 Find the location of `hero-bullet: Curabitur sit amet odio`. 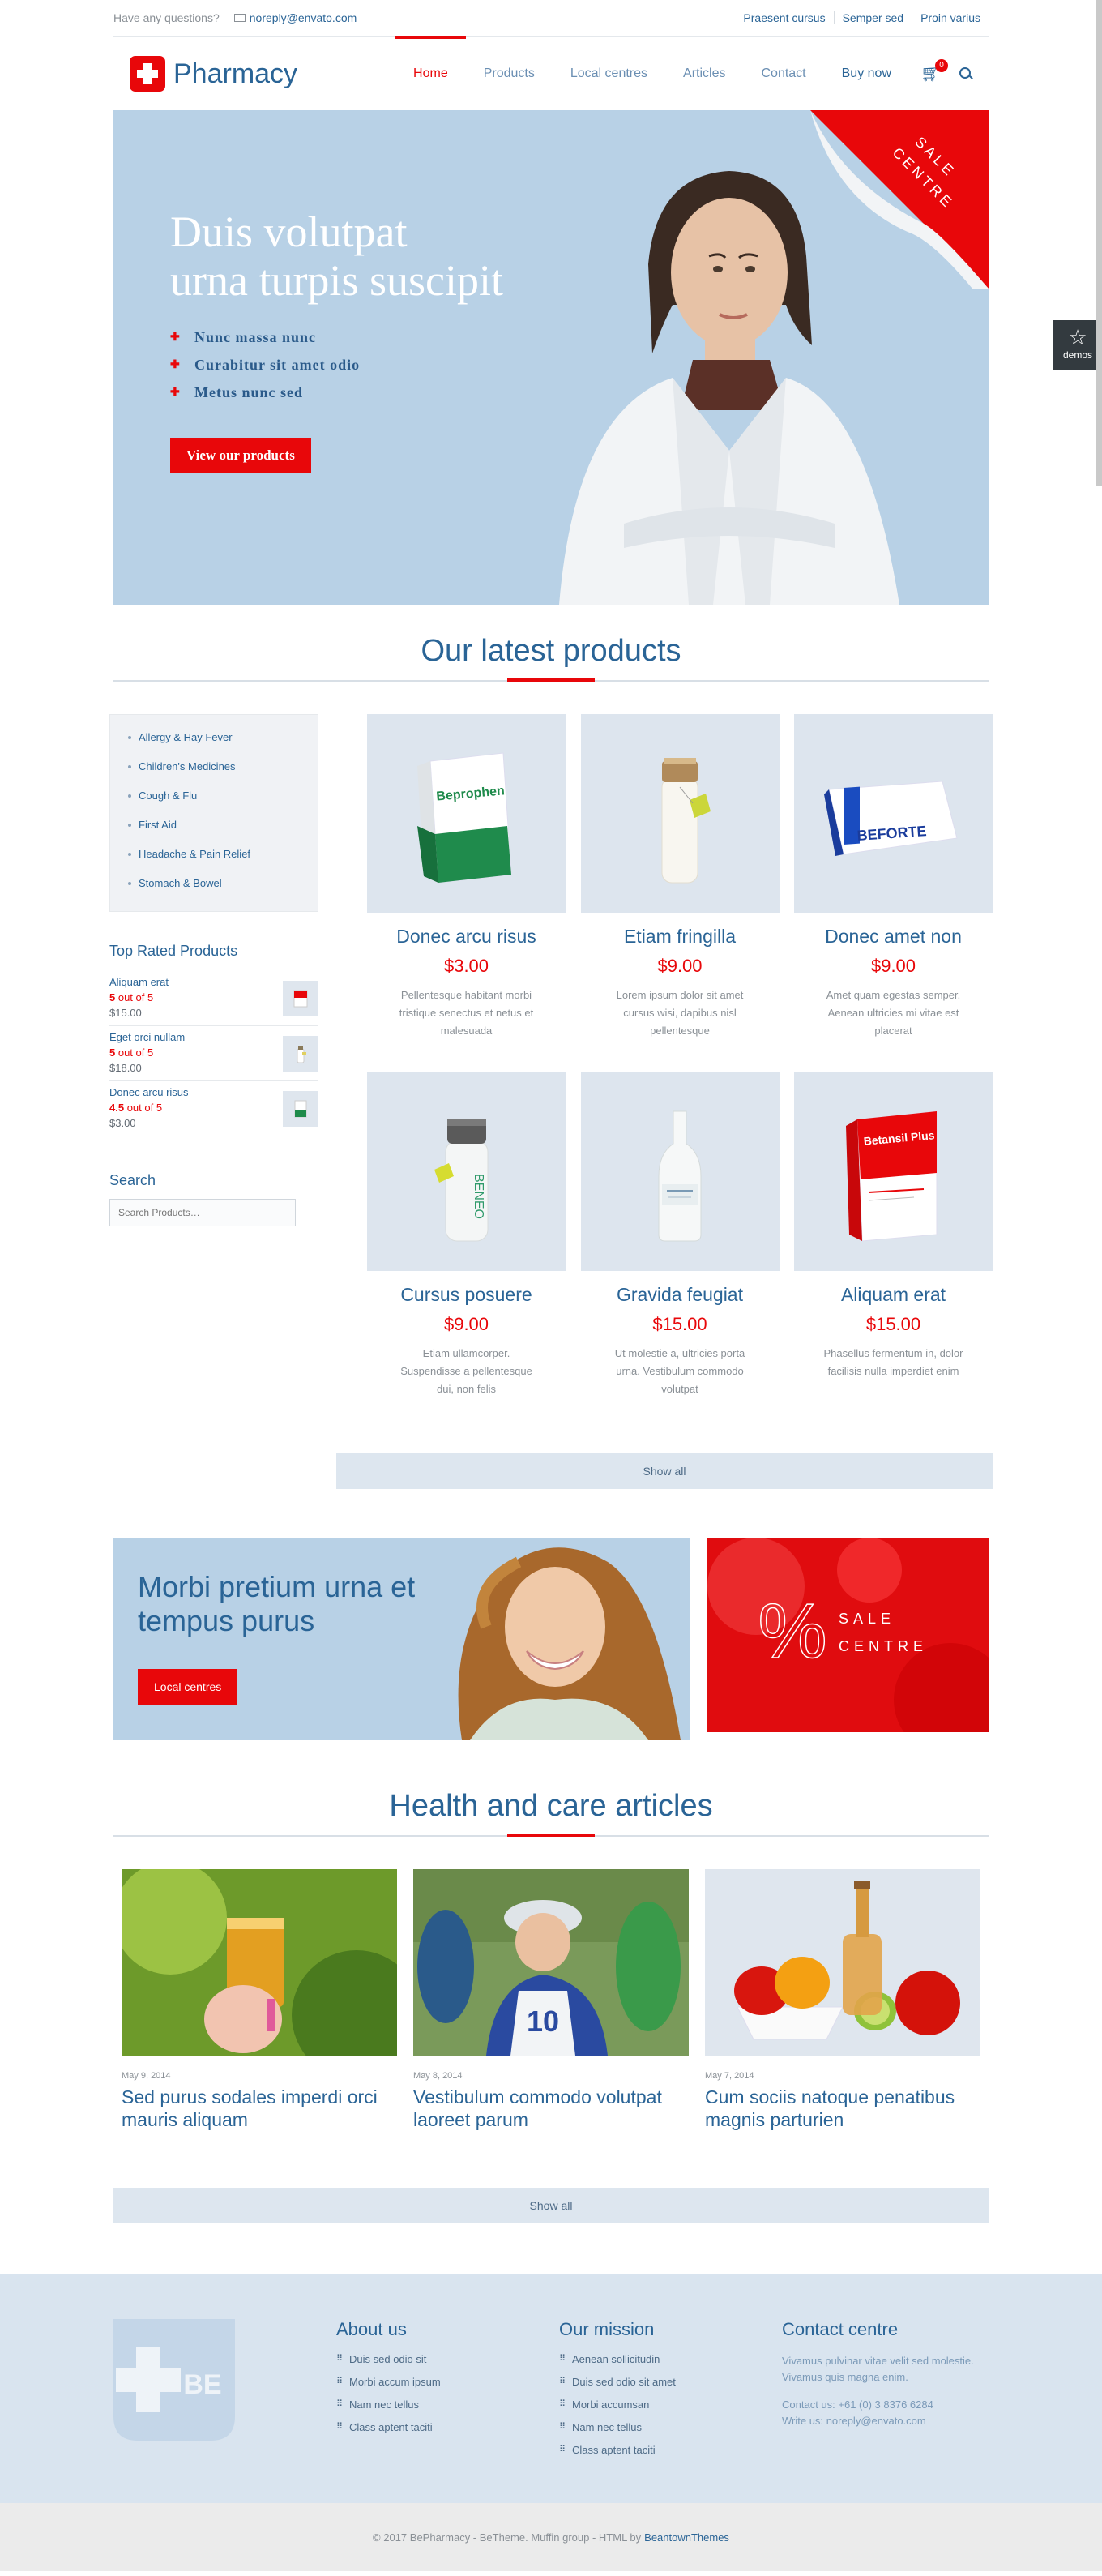

hero-bullet: Curabitur sit amet odio is located at coordinates (336, 365).